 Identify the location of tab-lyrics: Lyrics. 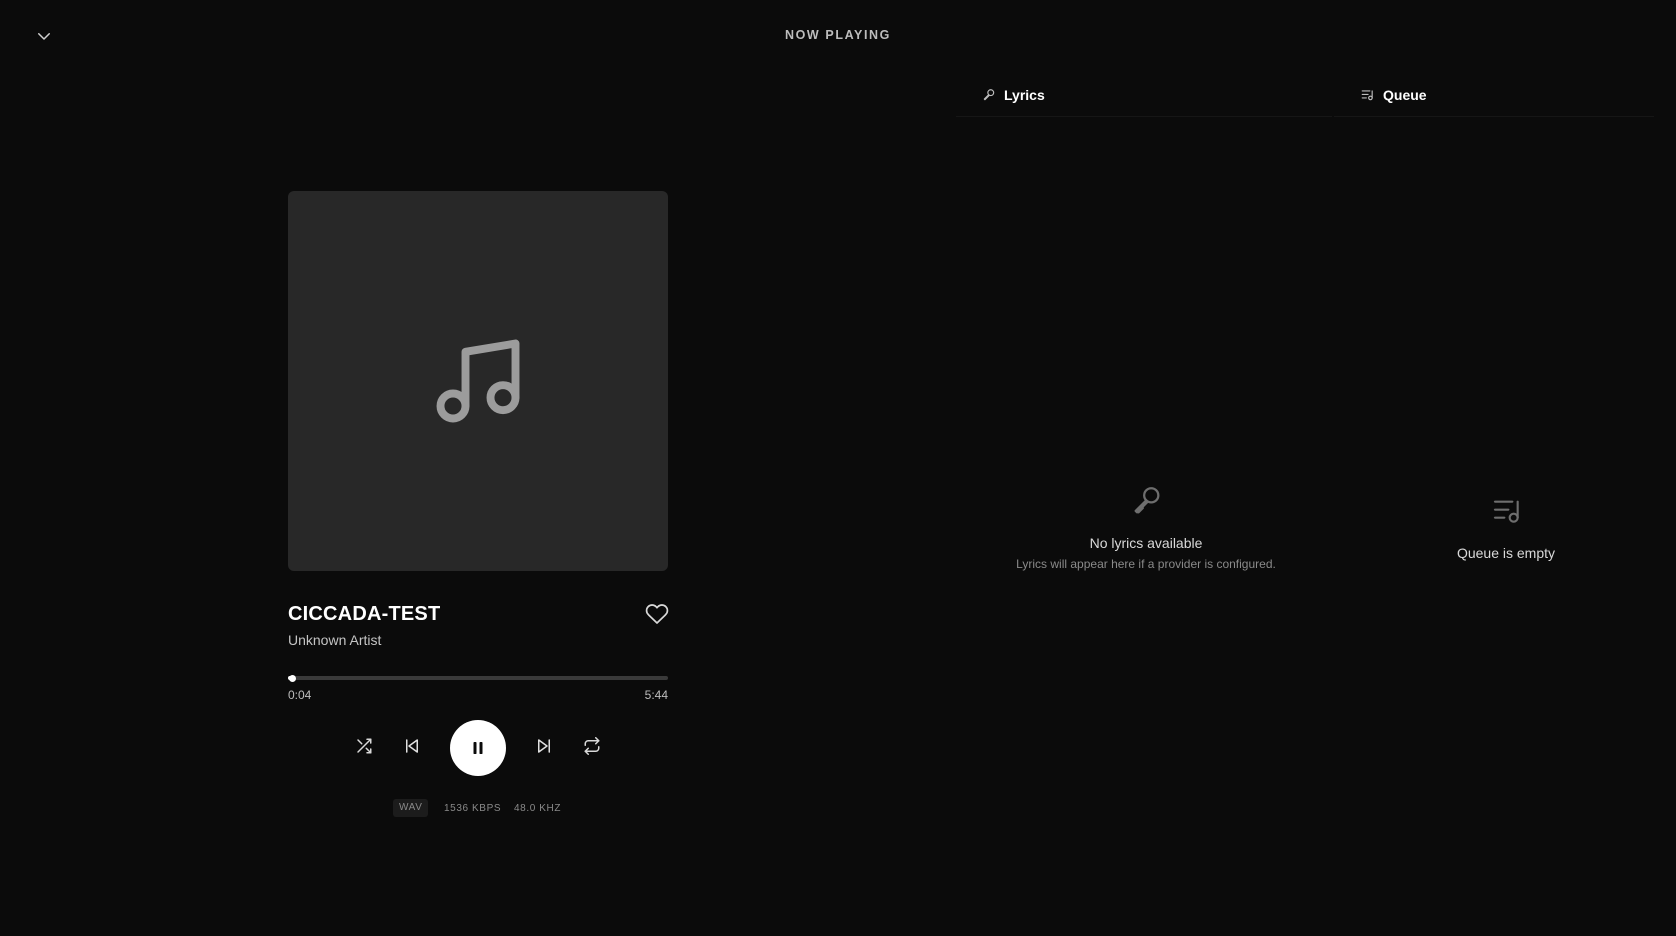
(1013, 95).